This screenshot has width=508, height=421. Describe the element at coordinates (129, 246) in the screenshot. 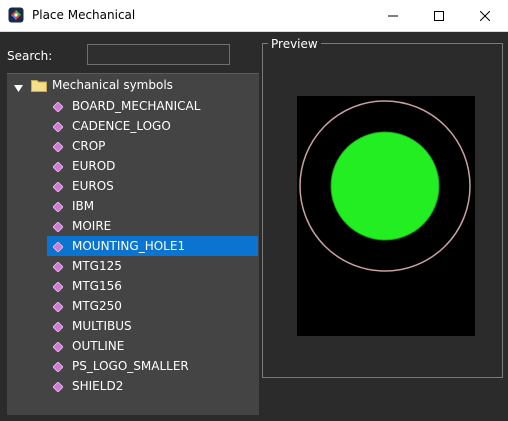

I see `tree-item-label: MOUNTING_HOLE1` at that location.